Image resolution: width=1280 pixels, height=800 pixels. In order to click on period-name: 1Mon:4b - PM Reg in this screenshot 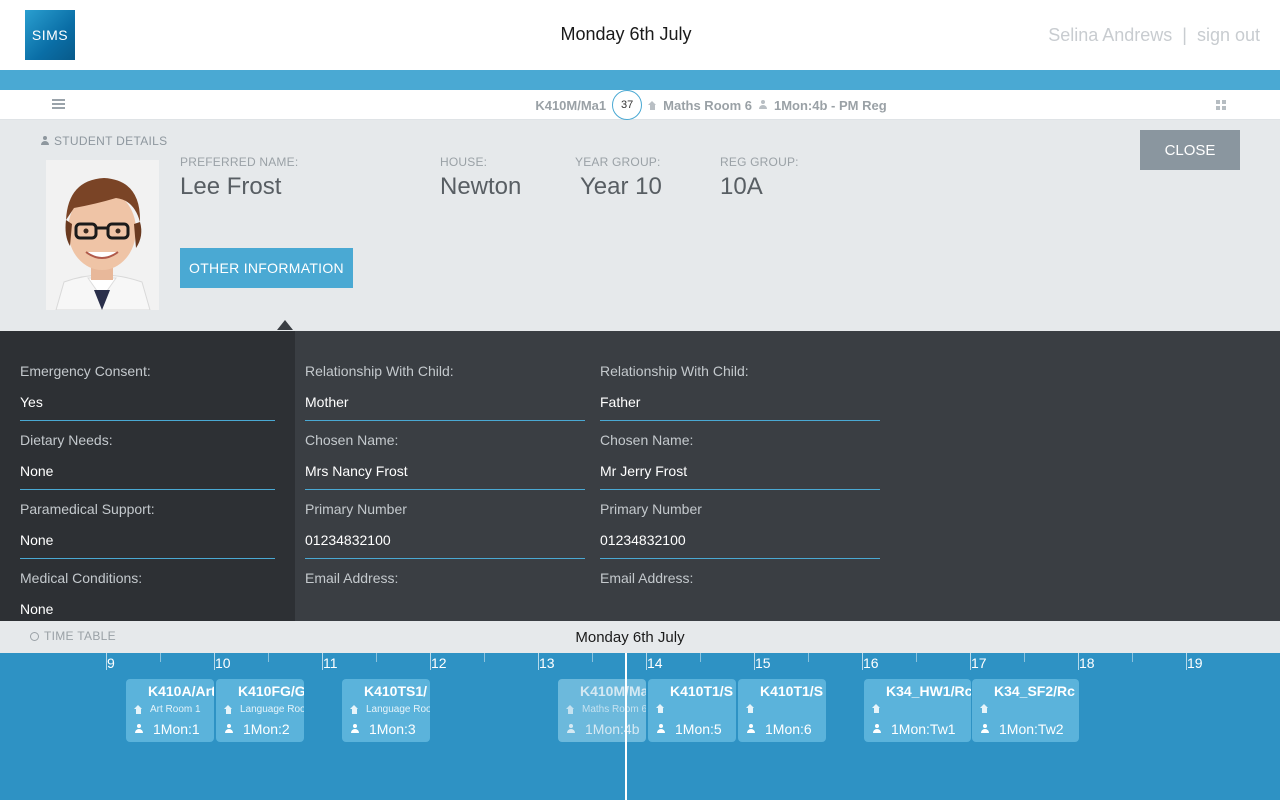, I will do `click(830, 105)`.